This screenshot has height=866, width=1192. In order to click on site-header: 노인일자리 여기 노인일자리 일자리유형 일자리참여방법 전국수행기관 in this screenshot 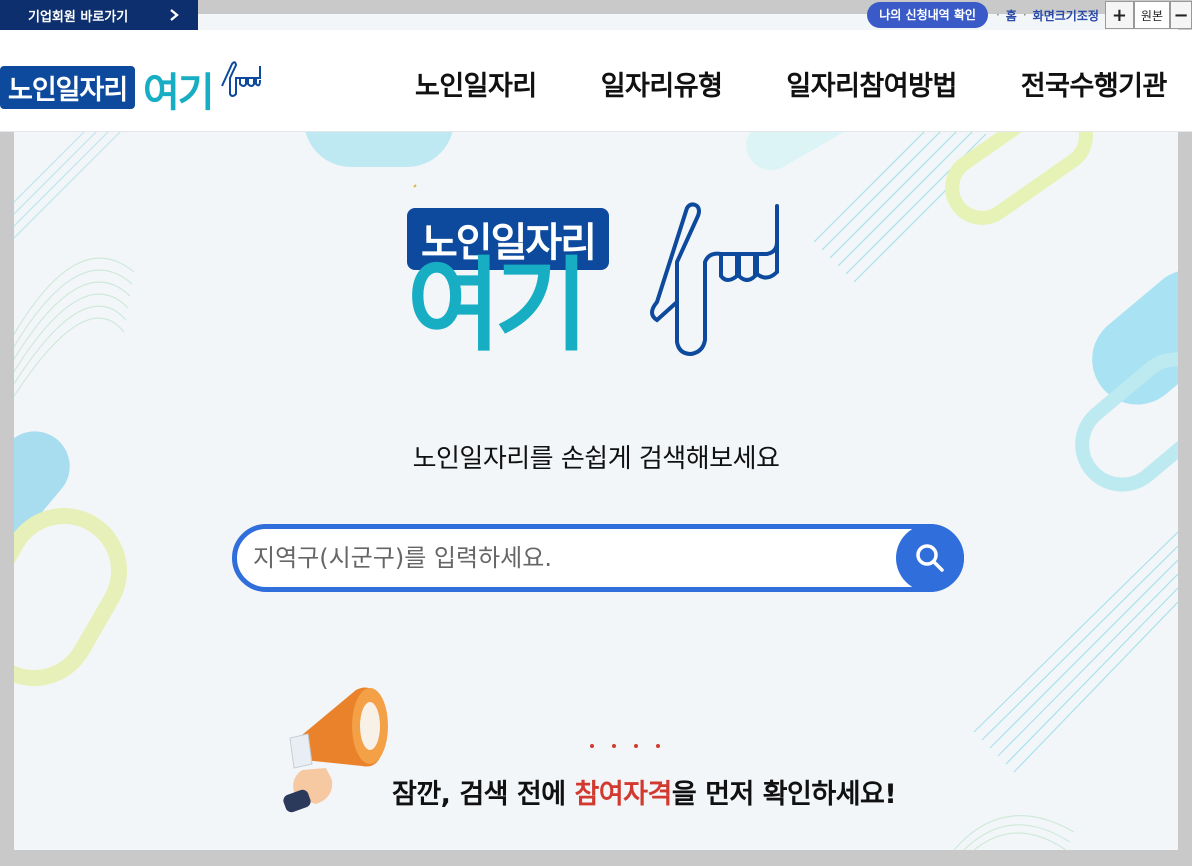, I will do `click(596, 81)`.